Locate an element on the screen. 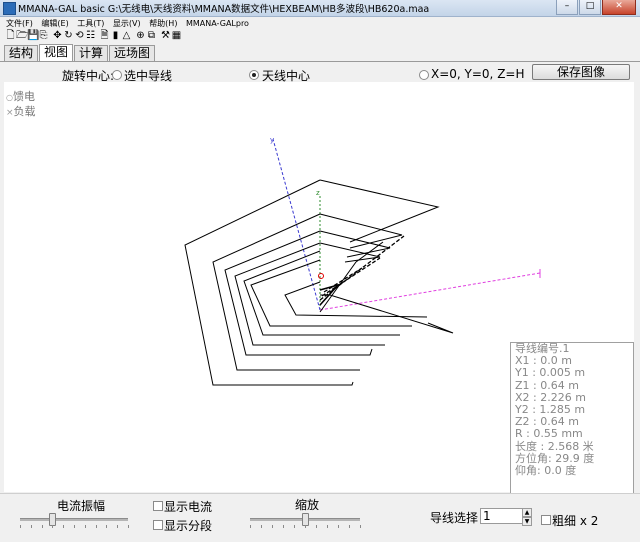 The height and width of the screenshot is (542, 640). spin-up-icon: ▲ is located at coordinates (527, 512).